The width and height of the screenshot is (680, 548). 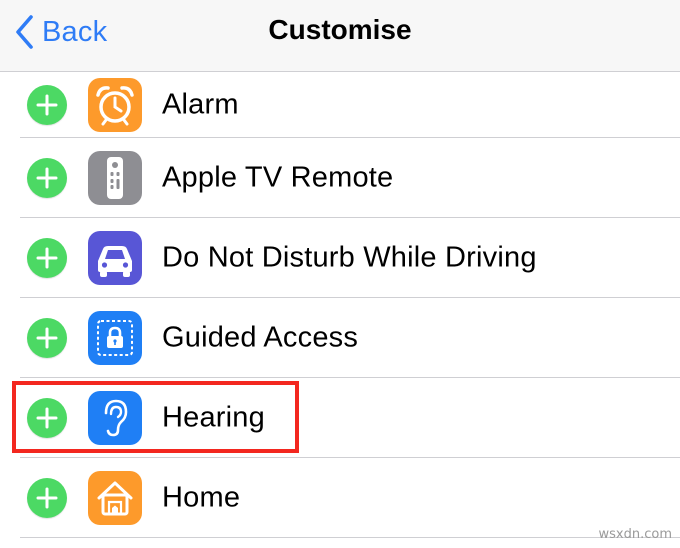 I want to click on add-button-guided-access, so click(x=47, y=338).